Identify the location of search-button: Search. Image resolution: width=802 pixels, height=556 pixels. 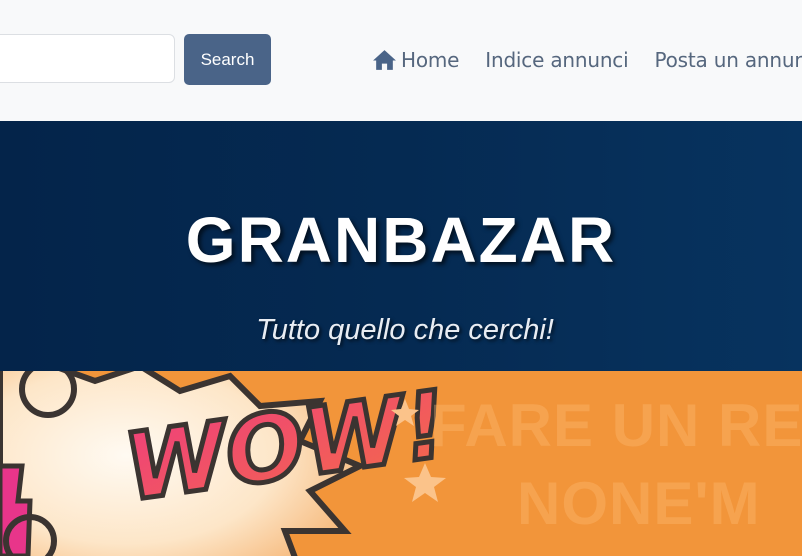
(227, 59).